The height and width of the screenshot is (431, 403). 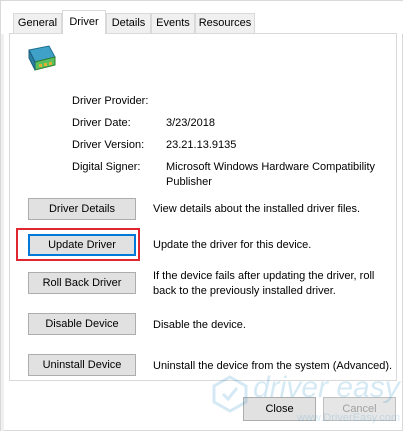 I want to click on driver-version-label: Driver Version:, so click(x=108, y=145).